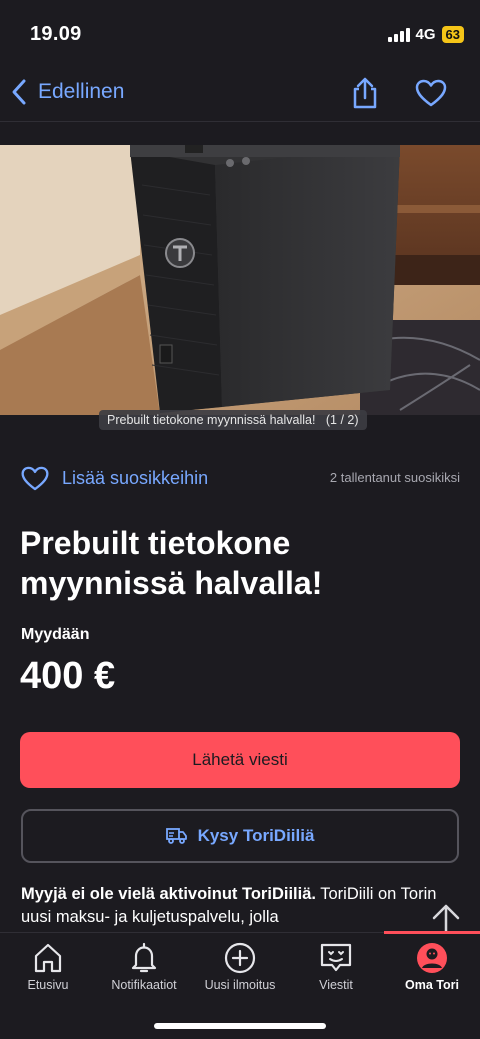 This screenshot has width=480, height=1039. Describe the element at coordinates (240, 93) in the screenshot. I see `nav-bar: Edellinen` at that location.